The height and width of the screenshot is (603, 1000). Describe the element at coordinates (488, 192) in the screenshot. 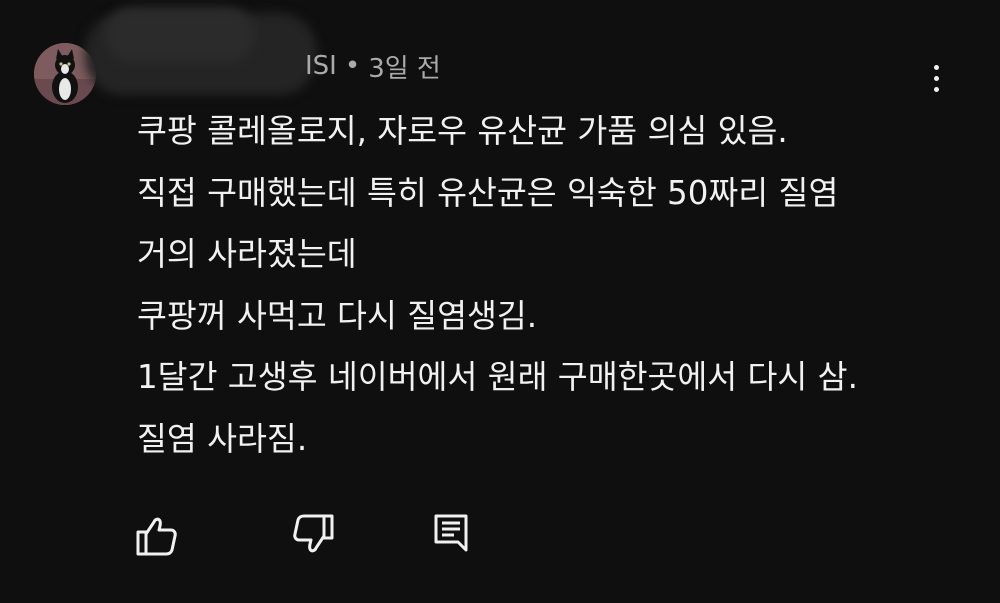

I see `comment-line: 직접 구매했는데 특히 유산균은 익숙한 50짜리 질염` at that location.